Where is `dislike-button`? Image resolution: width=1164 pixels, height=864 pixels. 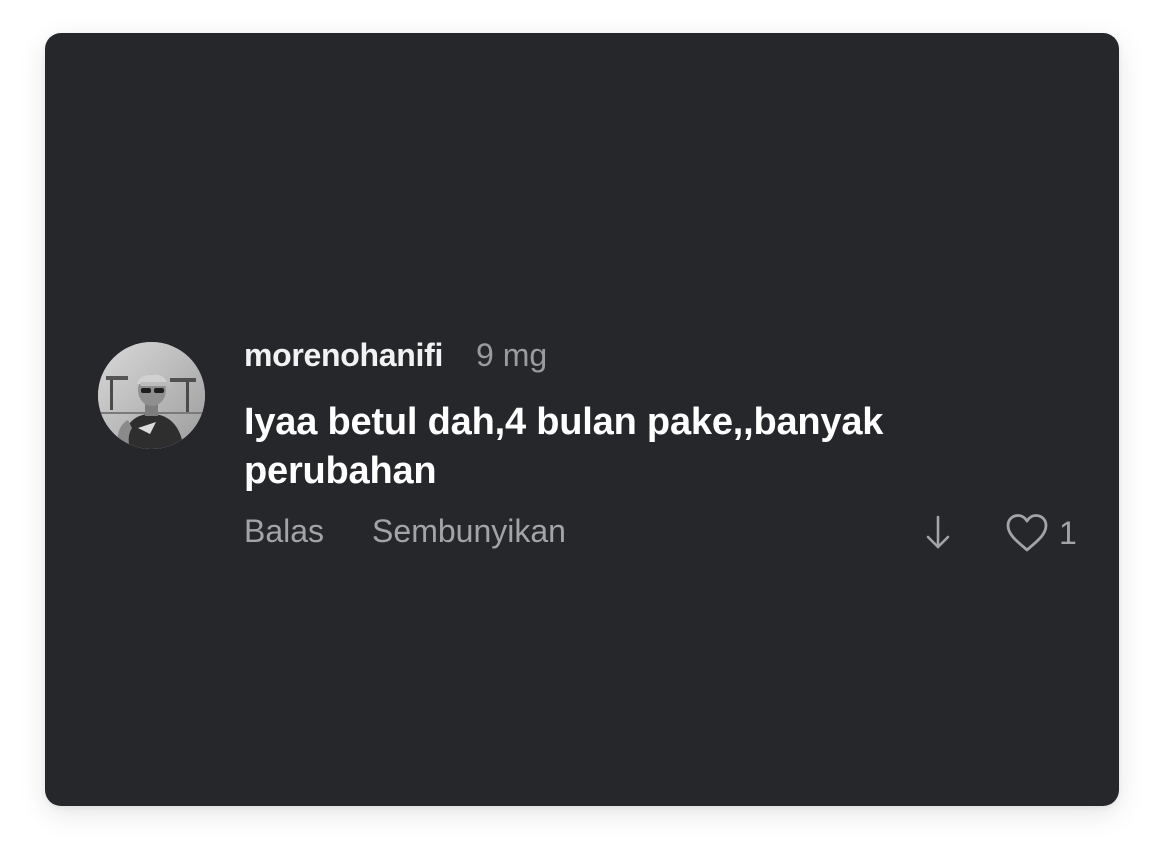 dislike-button is located at coordinates (938, 533).